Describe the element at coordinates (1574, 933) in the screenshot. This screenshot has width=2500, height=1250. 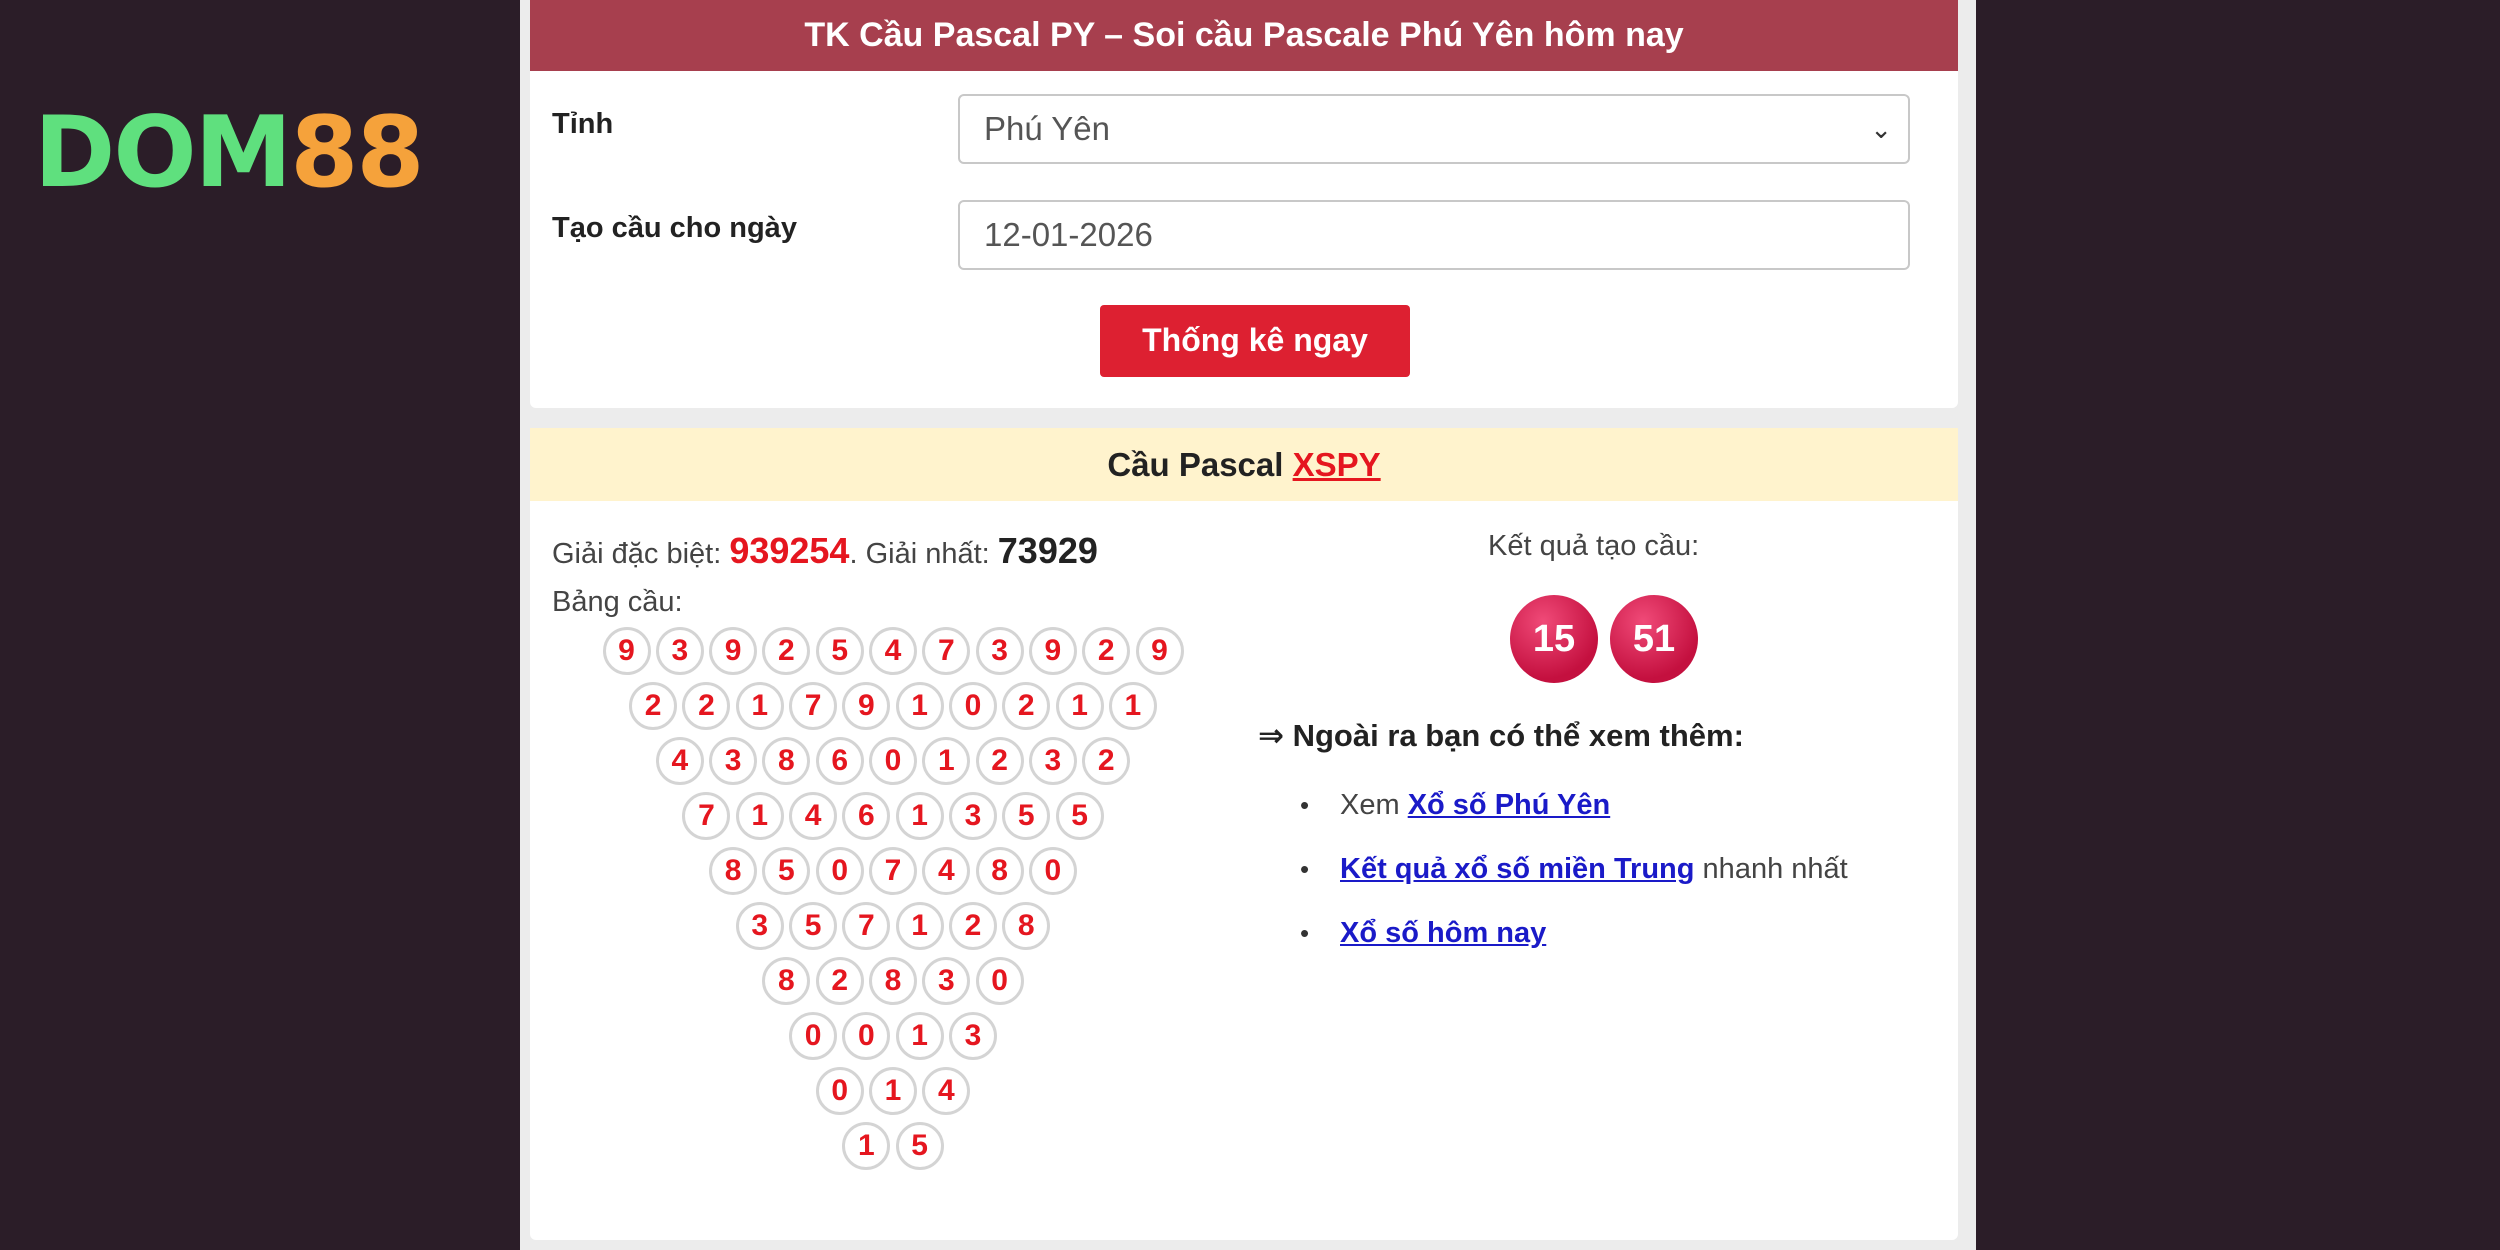
I see `list-item: • Xổ số hôm nay` at that location.